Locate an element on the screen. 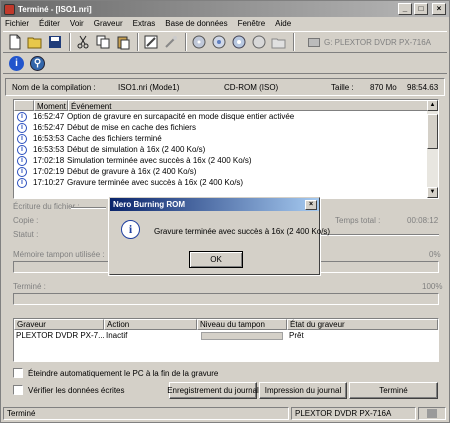 The height and width of the screenshot is (423, 450). buffer-percent: 0% is located at coordinates (435, 254).